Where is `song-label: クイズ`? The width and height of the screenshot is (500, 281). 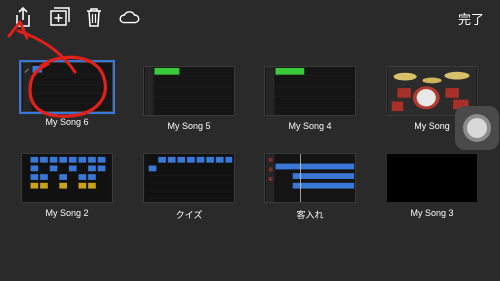
song-label: クイズ is located at coordinates (189, 214).